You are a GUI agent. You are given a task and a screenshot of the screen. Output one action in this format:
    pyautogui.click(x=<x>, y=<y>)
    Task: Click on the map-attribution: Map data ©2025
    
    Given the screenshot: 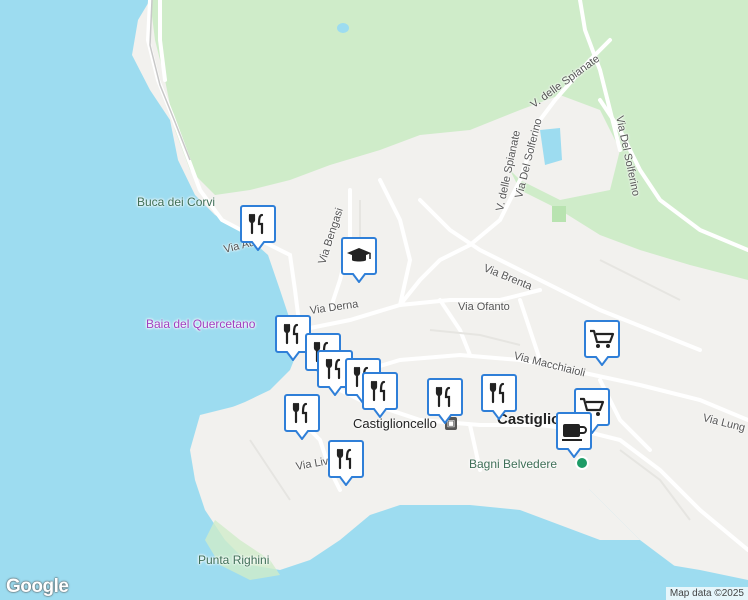 What is the action you would take?
    pyautogui.click(x=706, y=593)
    